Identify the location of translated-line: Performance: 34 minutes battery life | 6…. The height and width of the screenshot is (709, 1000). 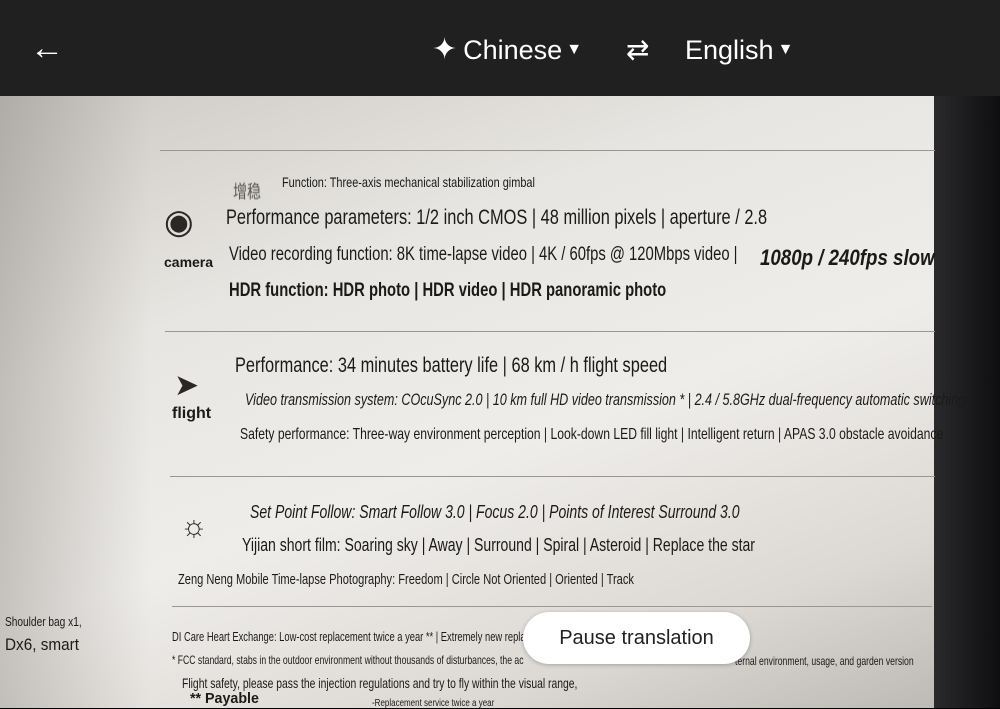
(451, 365).